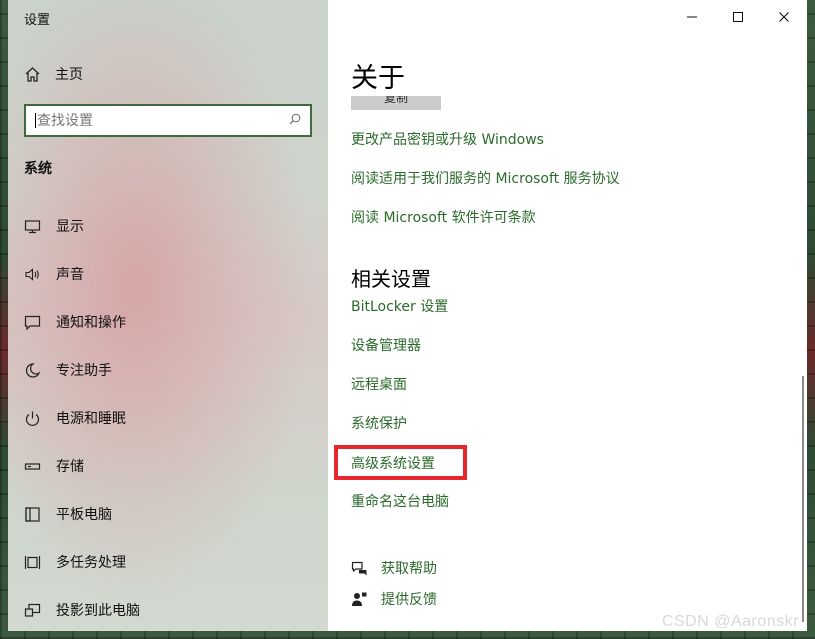 The image size is (815, 639). Describe the element at coordinates (98, 611) in the screenshot. I see `sidebar-item-label: 投影到此电脑` at that location.